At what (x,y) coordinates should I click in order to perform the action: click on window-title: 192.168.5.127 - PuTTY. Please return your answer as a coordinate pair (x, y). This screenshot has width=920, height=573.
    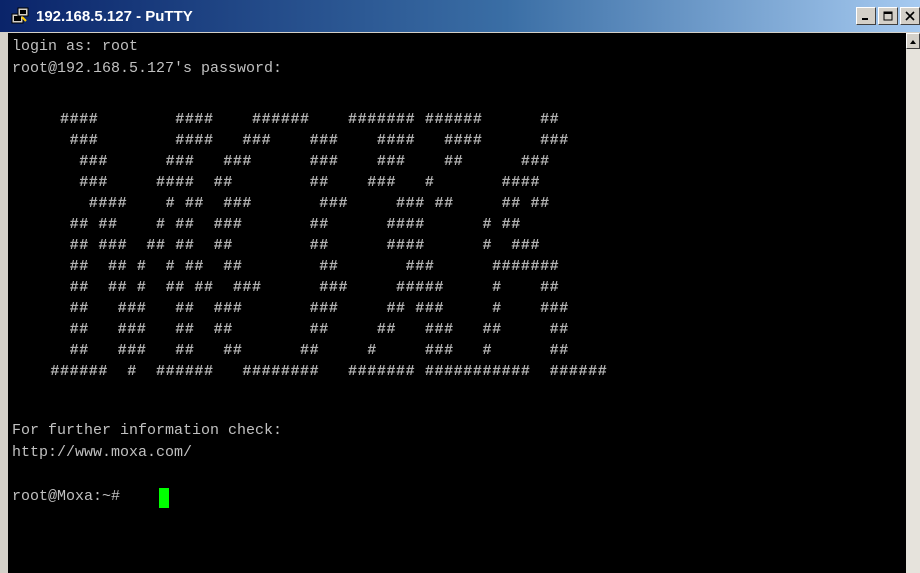
    Looking at the image, I should click on (114, 16).